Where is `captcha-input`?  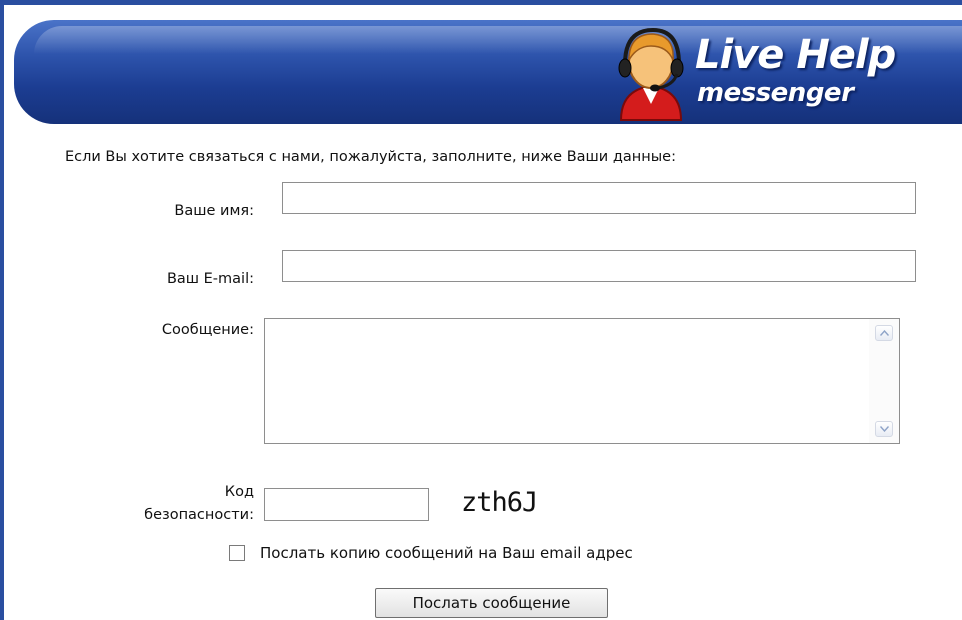 captcha-input is located at coordinates (346, 504).